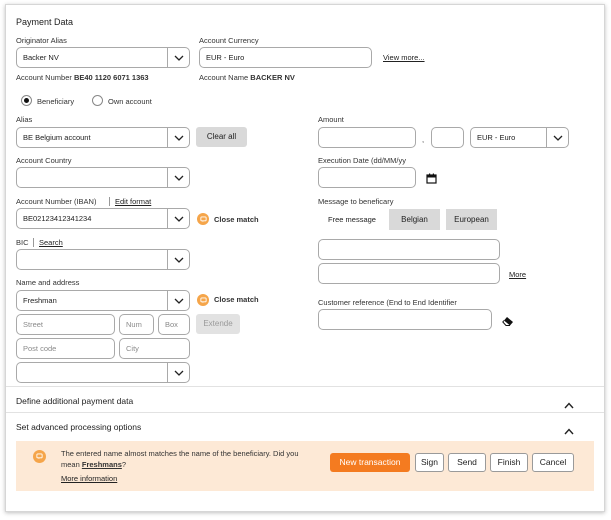 This screenshot has height=520, width=611. Describe the element at coordinates (26, 100) in the screenshot. I see `beneficiary-radio` at that location.